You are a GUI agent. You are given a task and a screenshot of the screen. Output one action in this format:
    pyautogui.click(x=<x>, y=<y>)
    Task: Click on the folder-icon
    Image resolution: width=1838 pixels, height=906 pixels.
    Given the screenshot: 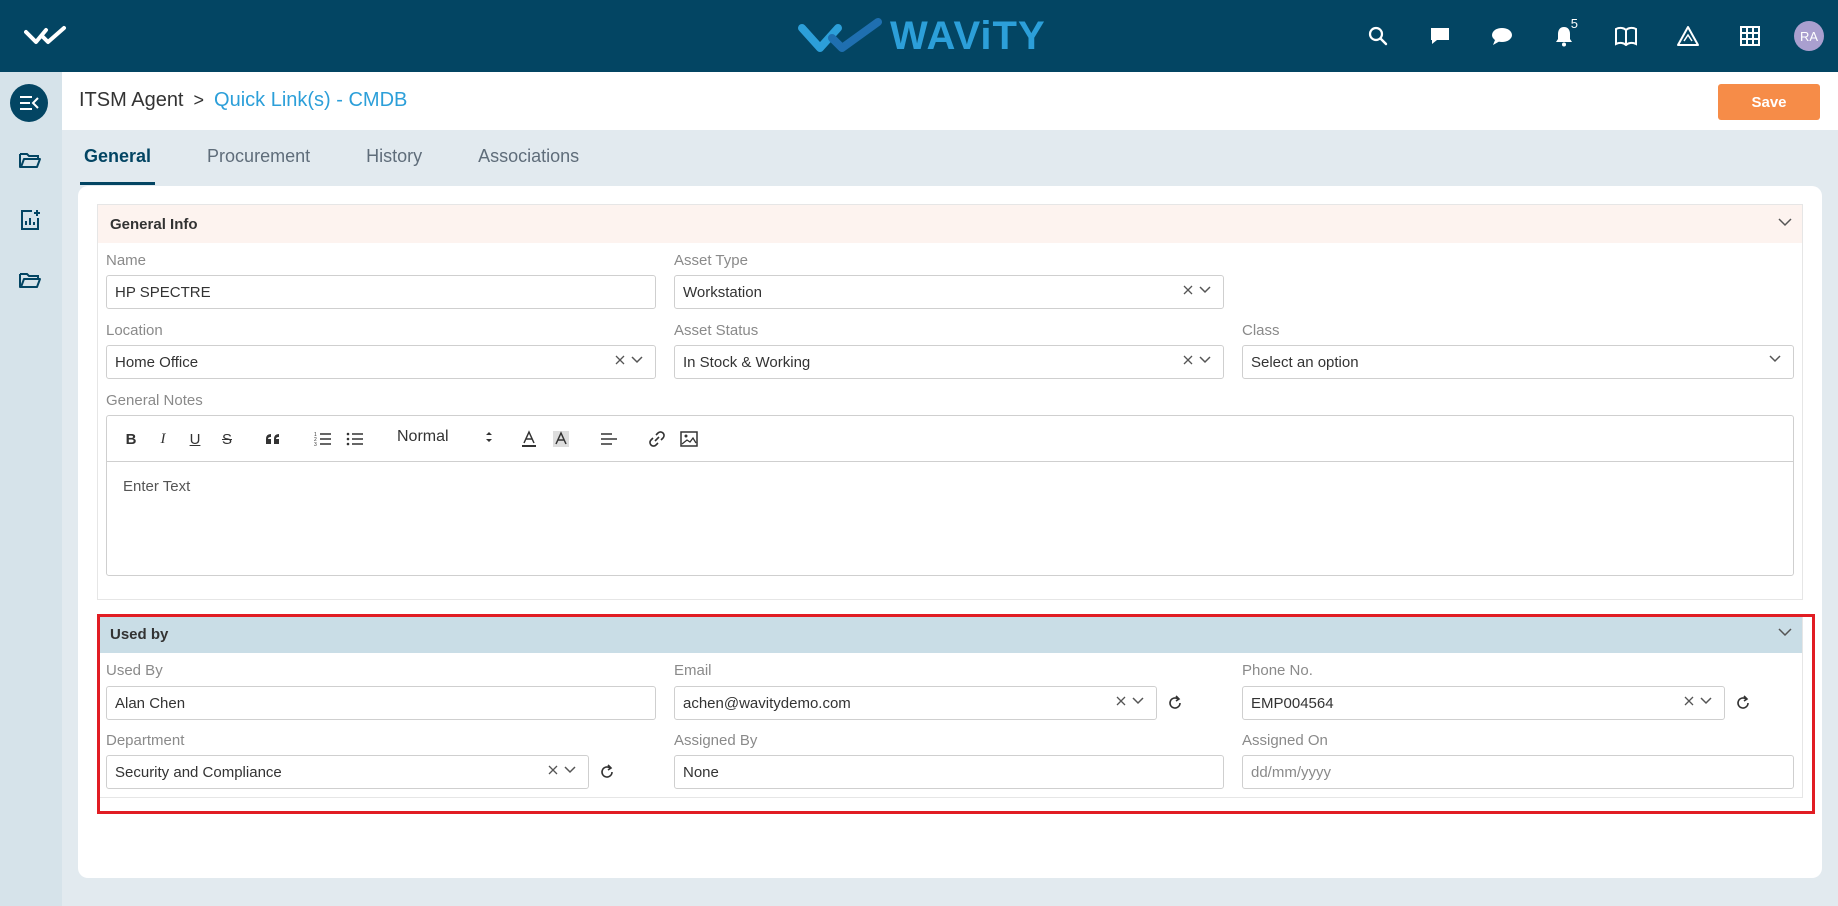 What is the action you would take?
    pyautogui.click(x=30, y=280)
    